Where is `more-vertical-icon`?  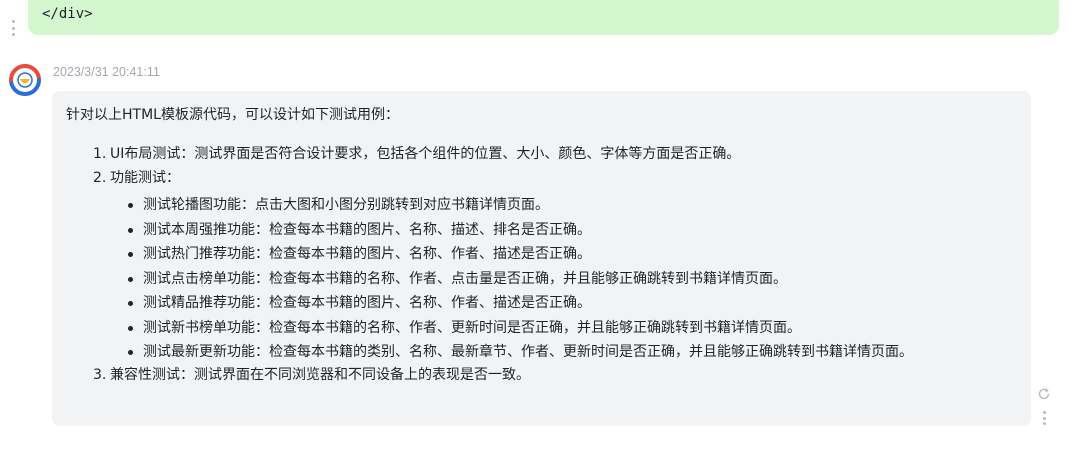 more-vertical-icon is located at coordinates (1044, 418).